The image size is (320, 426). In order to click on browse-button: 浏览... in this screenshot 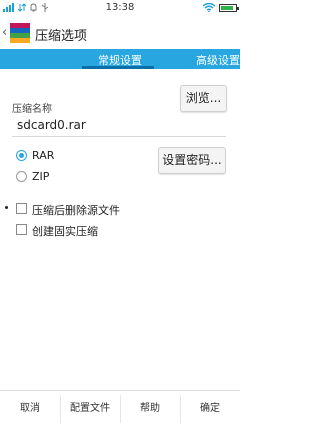, I will do `click(203, 98)`.